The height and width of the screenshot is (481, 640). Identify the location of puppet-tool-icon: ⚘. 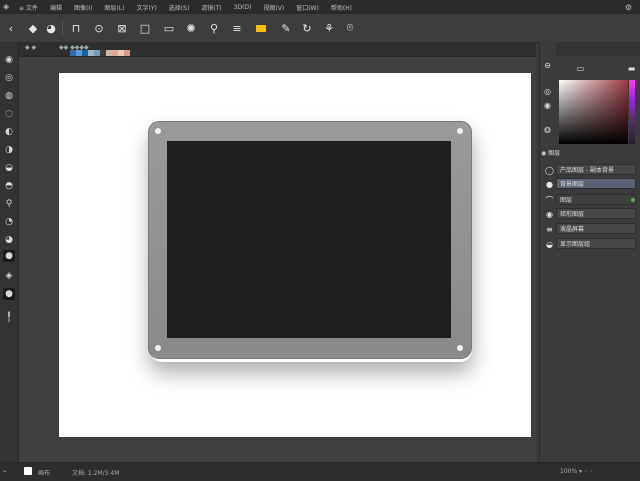
(329, 28).